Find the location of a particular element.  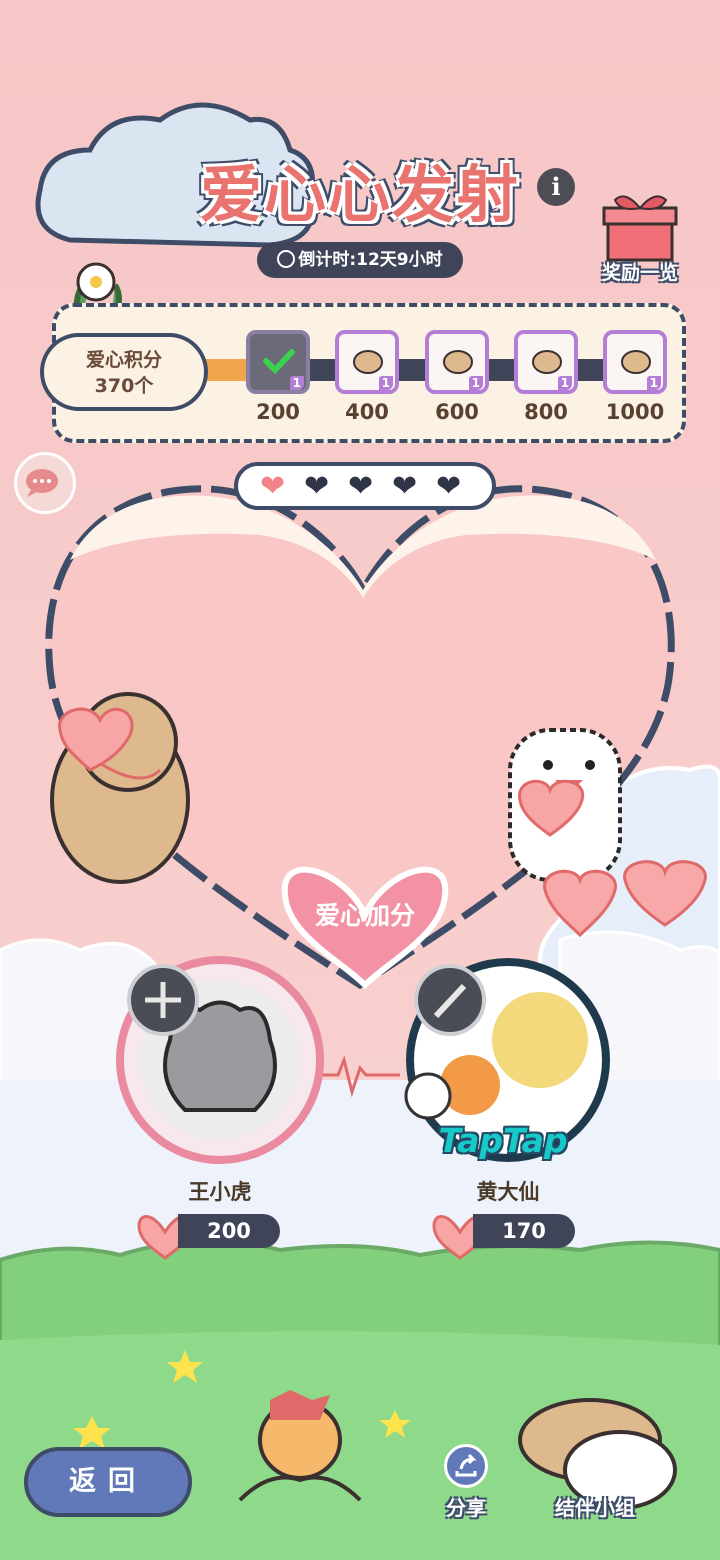

back-label: 返回 is located at coordinates (108, 1481).